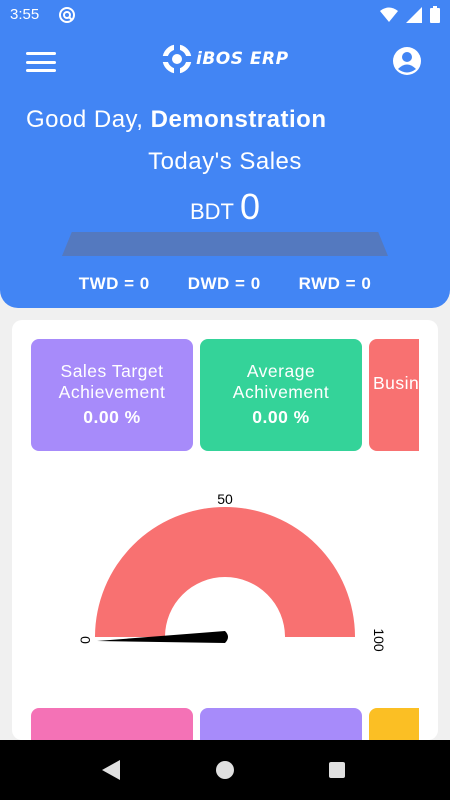 The image size is (450, 800). I want to click on home-circle-icon, so click(225, 770).